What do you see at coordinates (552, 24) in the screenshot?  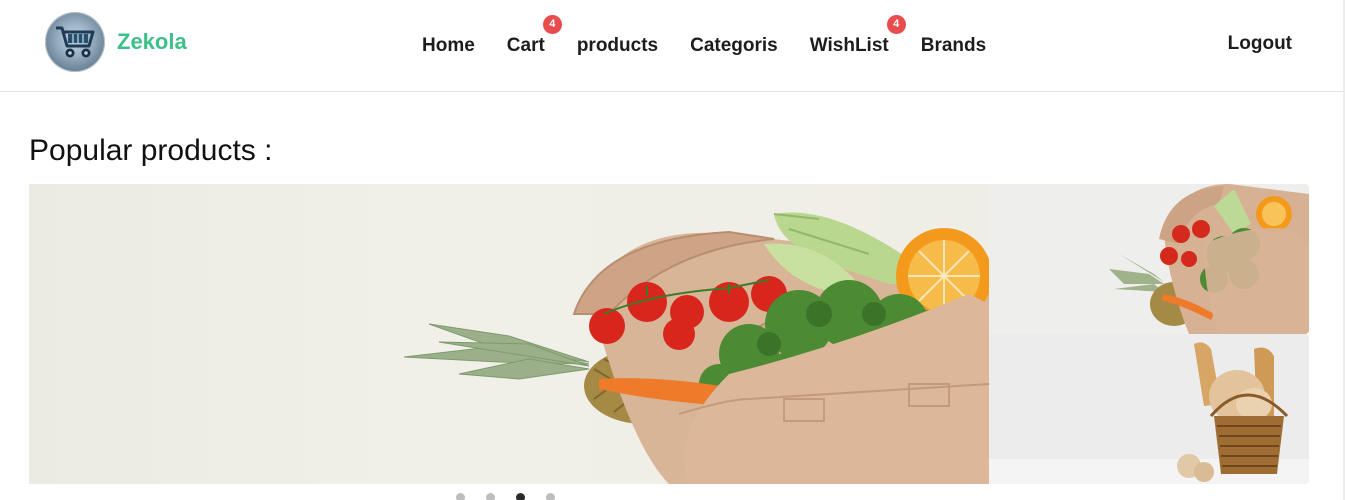 I see `cart-count-badge: 4` at bounding box center [552, 24].